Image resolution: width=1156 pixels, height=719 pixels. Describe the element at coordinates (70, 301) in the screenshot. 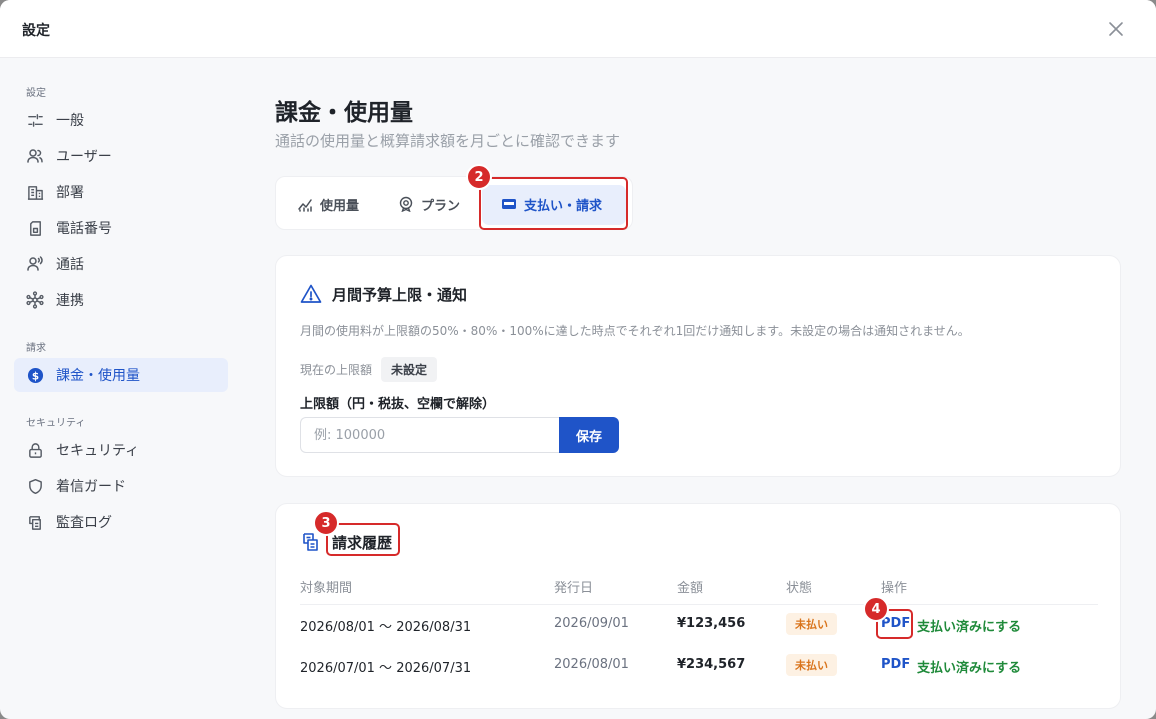

I see `sidebar-item-label: 連携` at that location.